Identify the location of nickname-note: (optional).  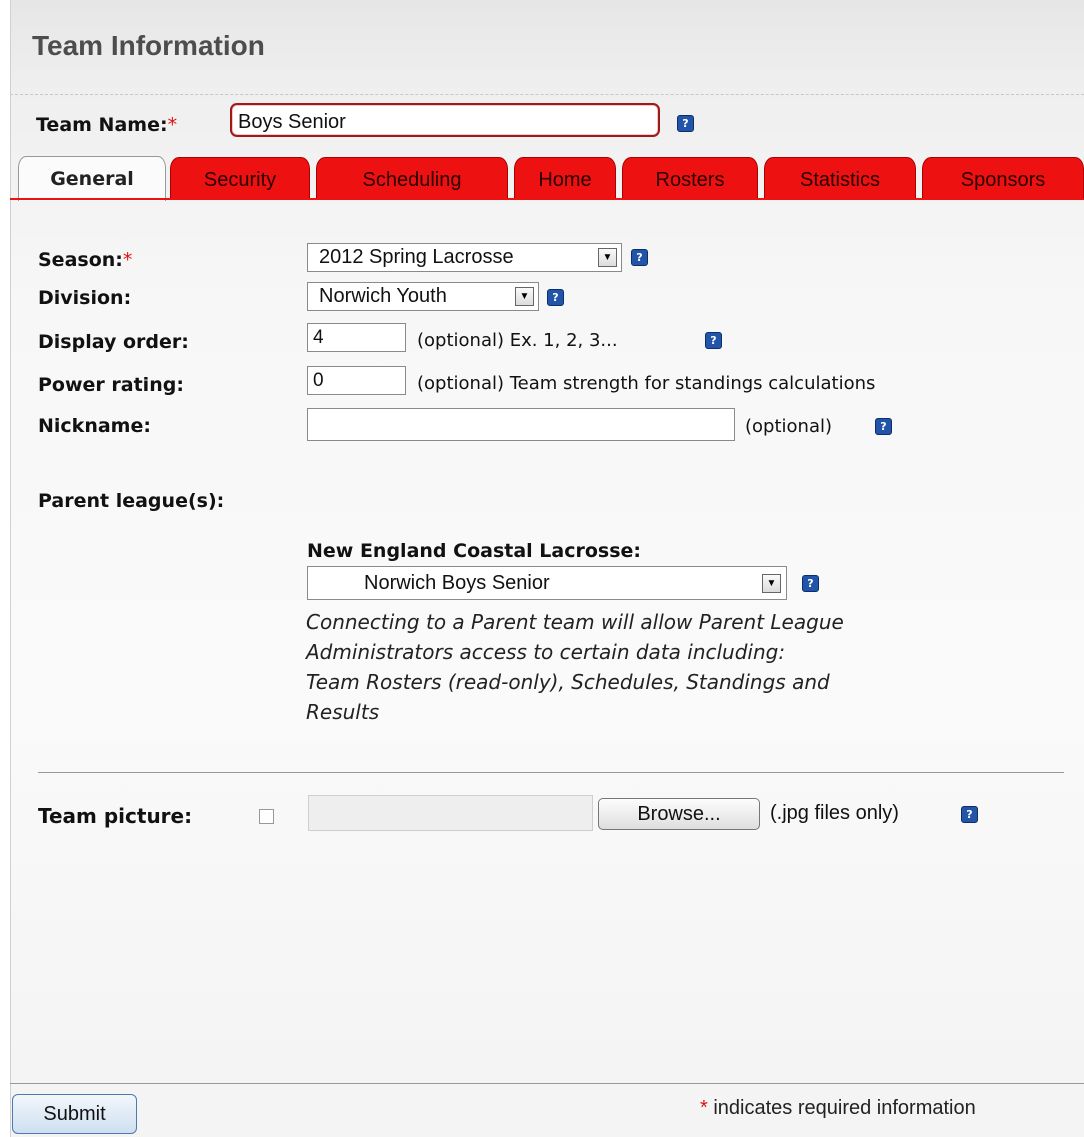
(788, 426).